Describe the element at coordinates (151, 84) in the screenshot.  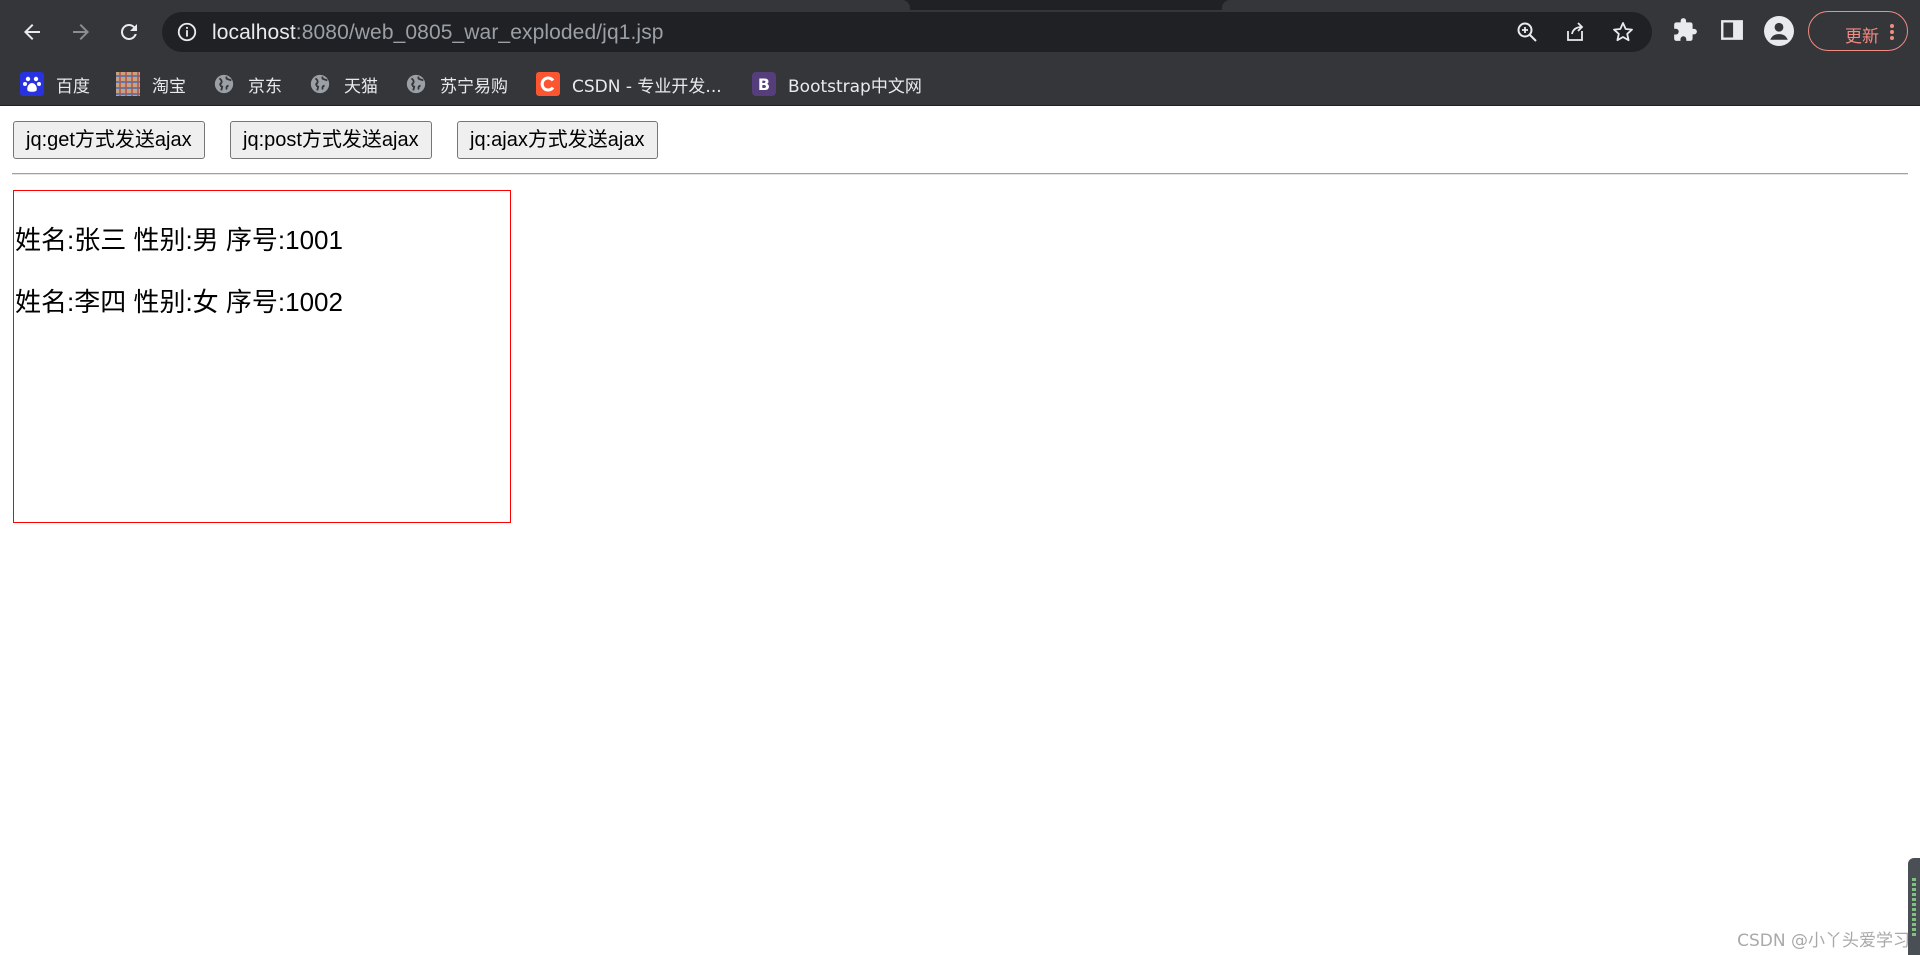
I see `bookmark-taobao: 淘宝` at that location.